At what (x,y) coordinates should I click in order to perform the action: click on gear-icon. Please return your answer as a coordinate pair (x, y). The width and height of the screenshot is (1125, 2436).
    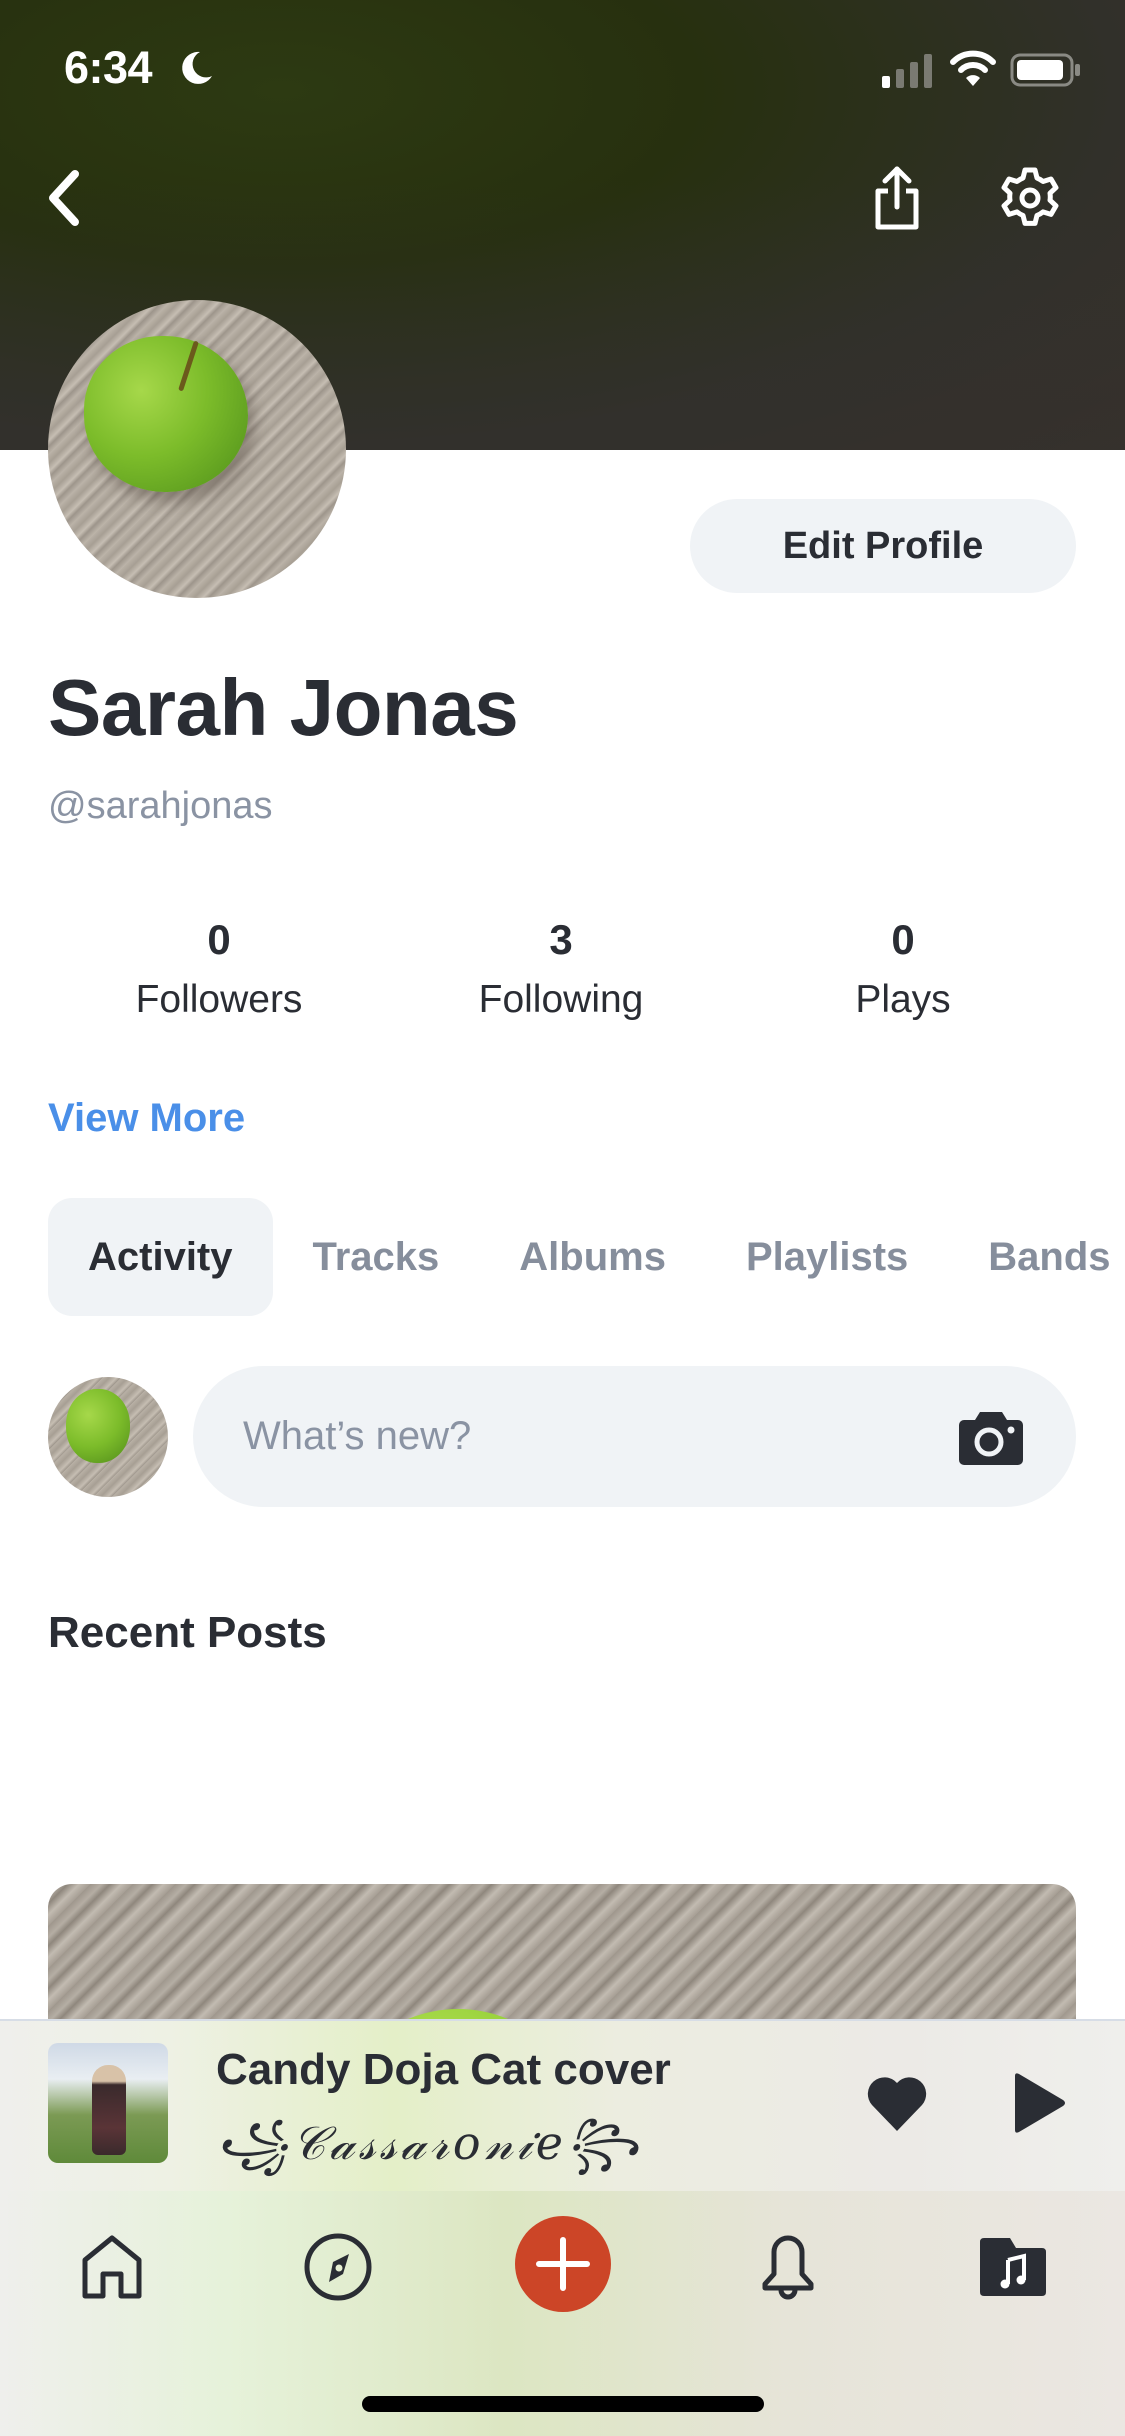
    Looking at the image, I should click on (1030, 196).